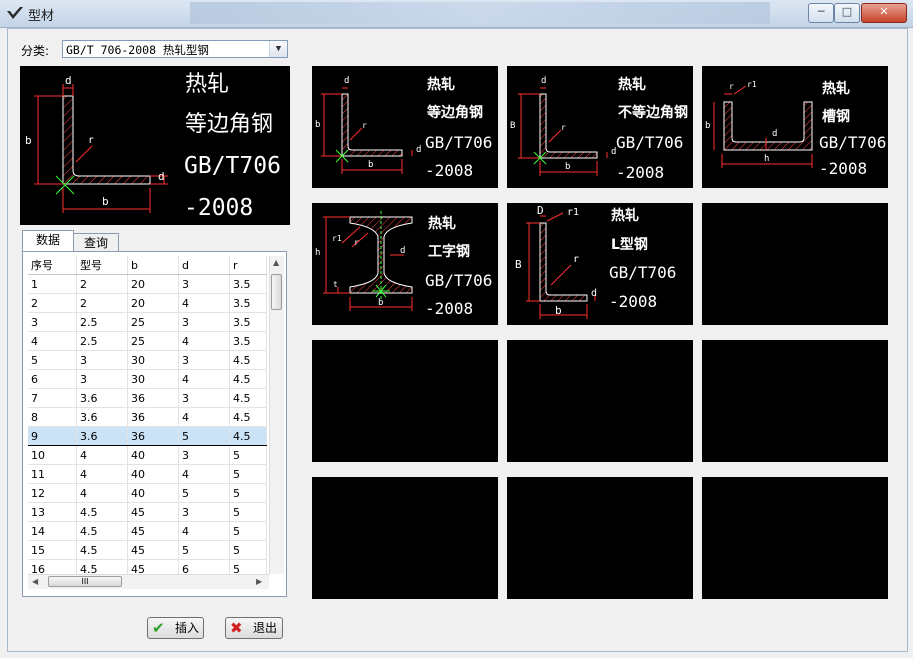 Image resolution: width=913 pixels, height=658 pixels. I want to click on col-header: b, so click(153, 265).